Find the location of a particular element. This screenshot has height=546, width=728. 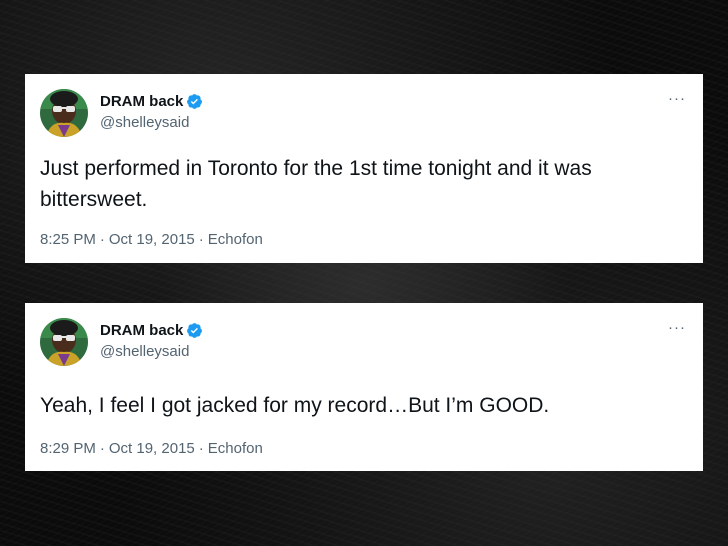

tweet-time: 8:25 PM is located at coordinates (68, 239).